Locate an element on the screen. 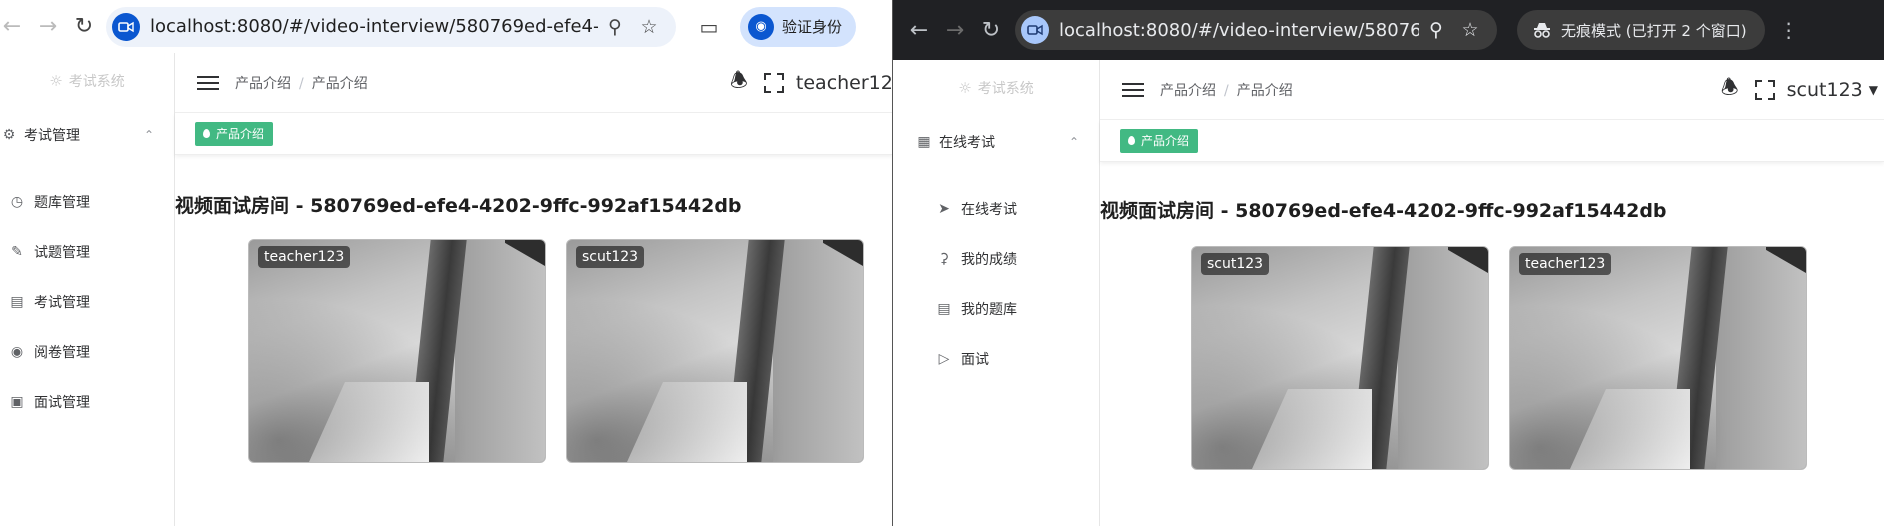  sidebar-item-label: 试题管理 is located at coordinates (62, 253).